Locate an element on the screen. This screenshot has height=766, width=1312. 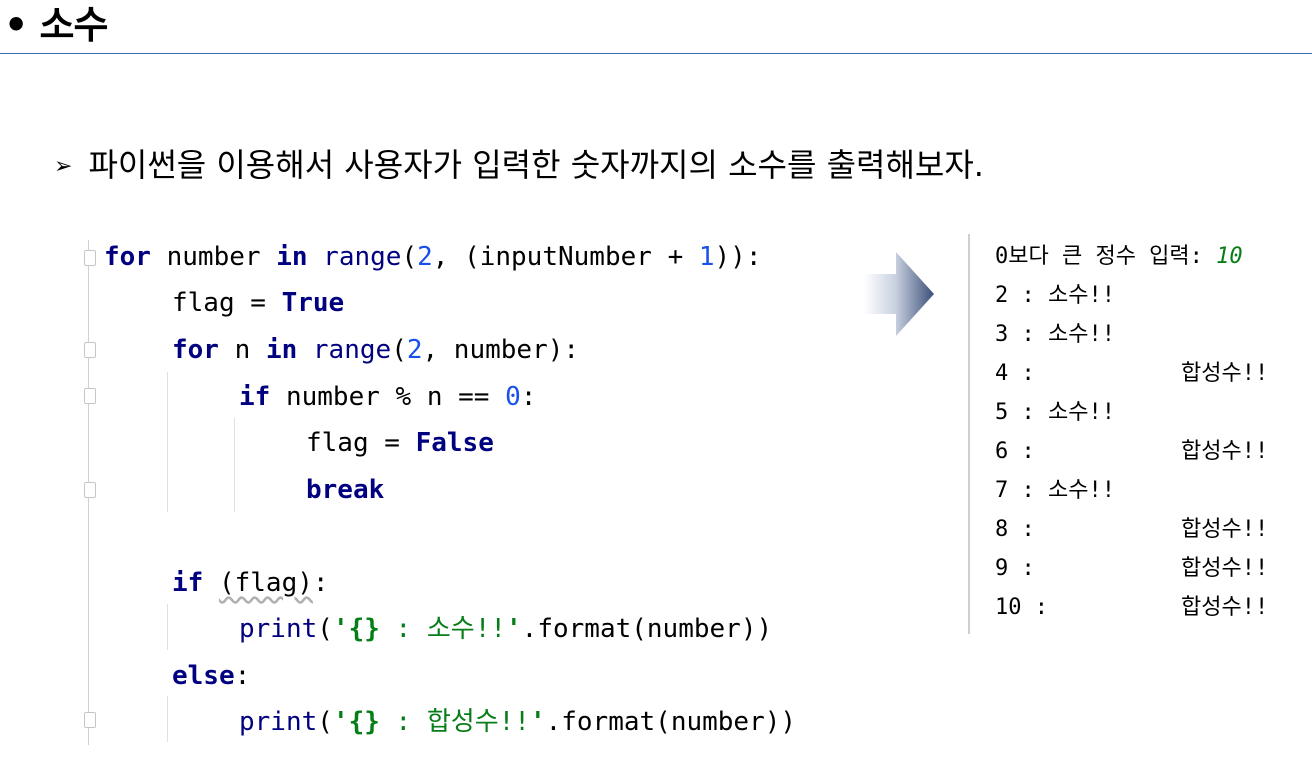
code-line-8: print('{} : 소수!!'.format(number)) is located at coordinates (506, 629).